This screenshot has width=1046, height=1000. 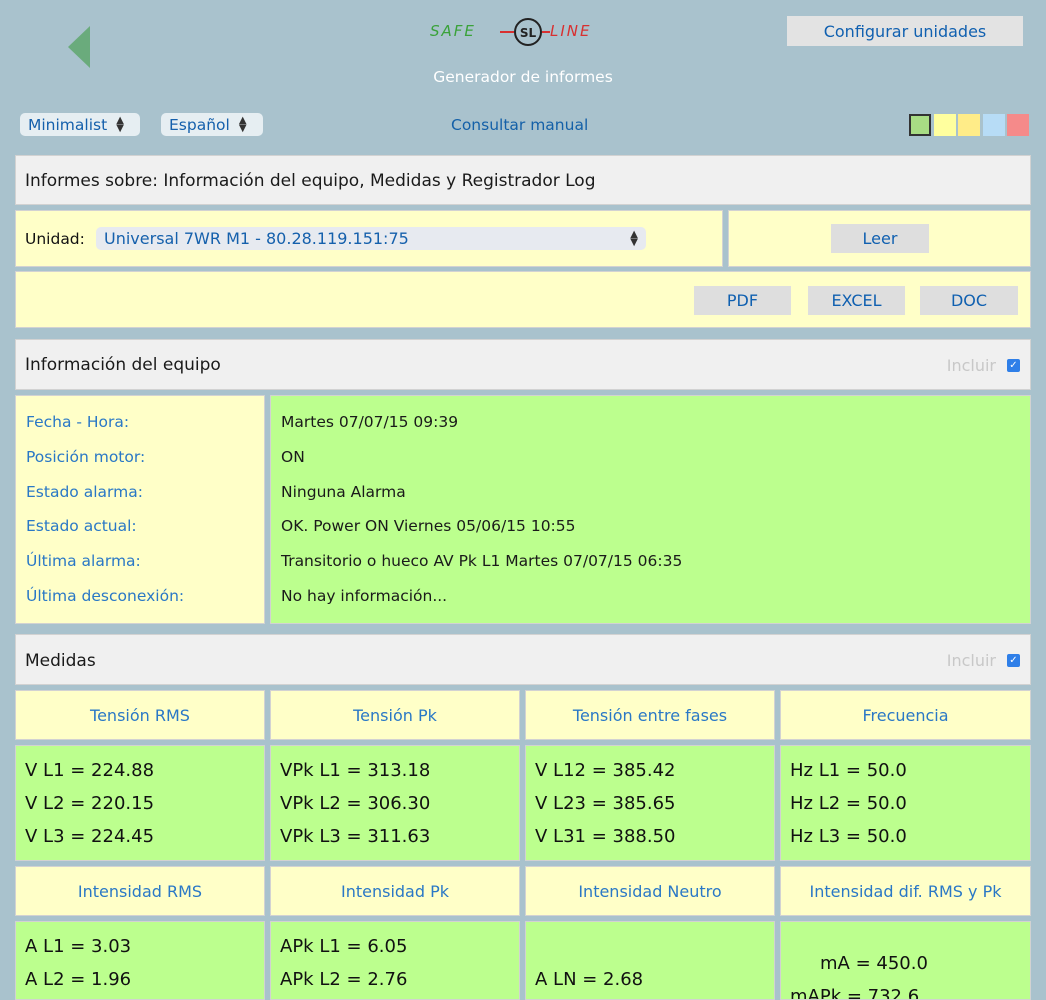 What do you see at coordinates (428, 526) in the screenshot?
I see `equipment-value: OK. Power ON Viernes 05/06/15 10:55` at bounding box center [428, 526].